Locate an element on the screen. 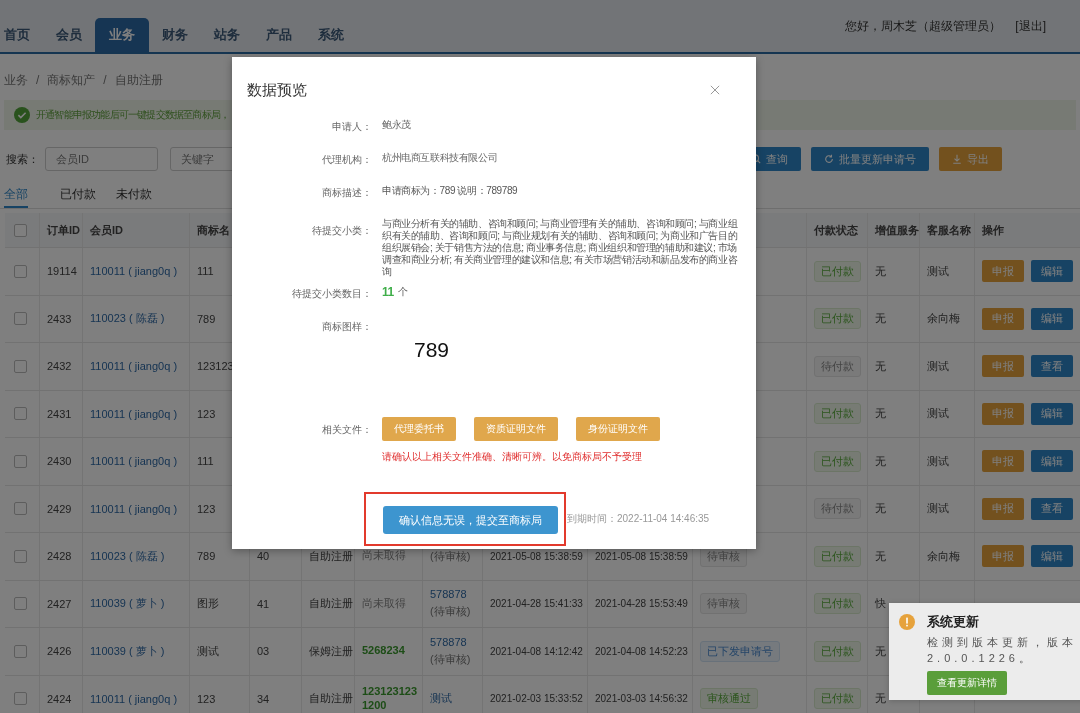  expiry-time: 到期时间：2022-11-04 14:46:35 is located at coordinates (638, 519).